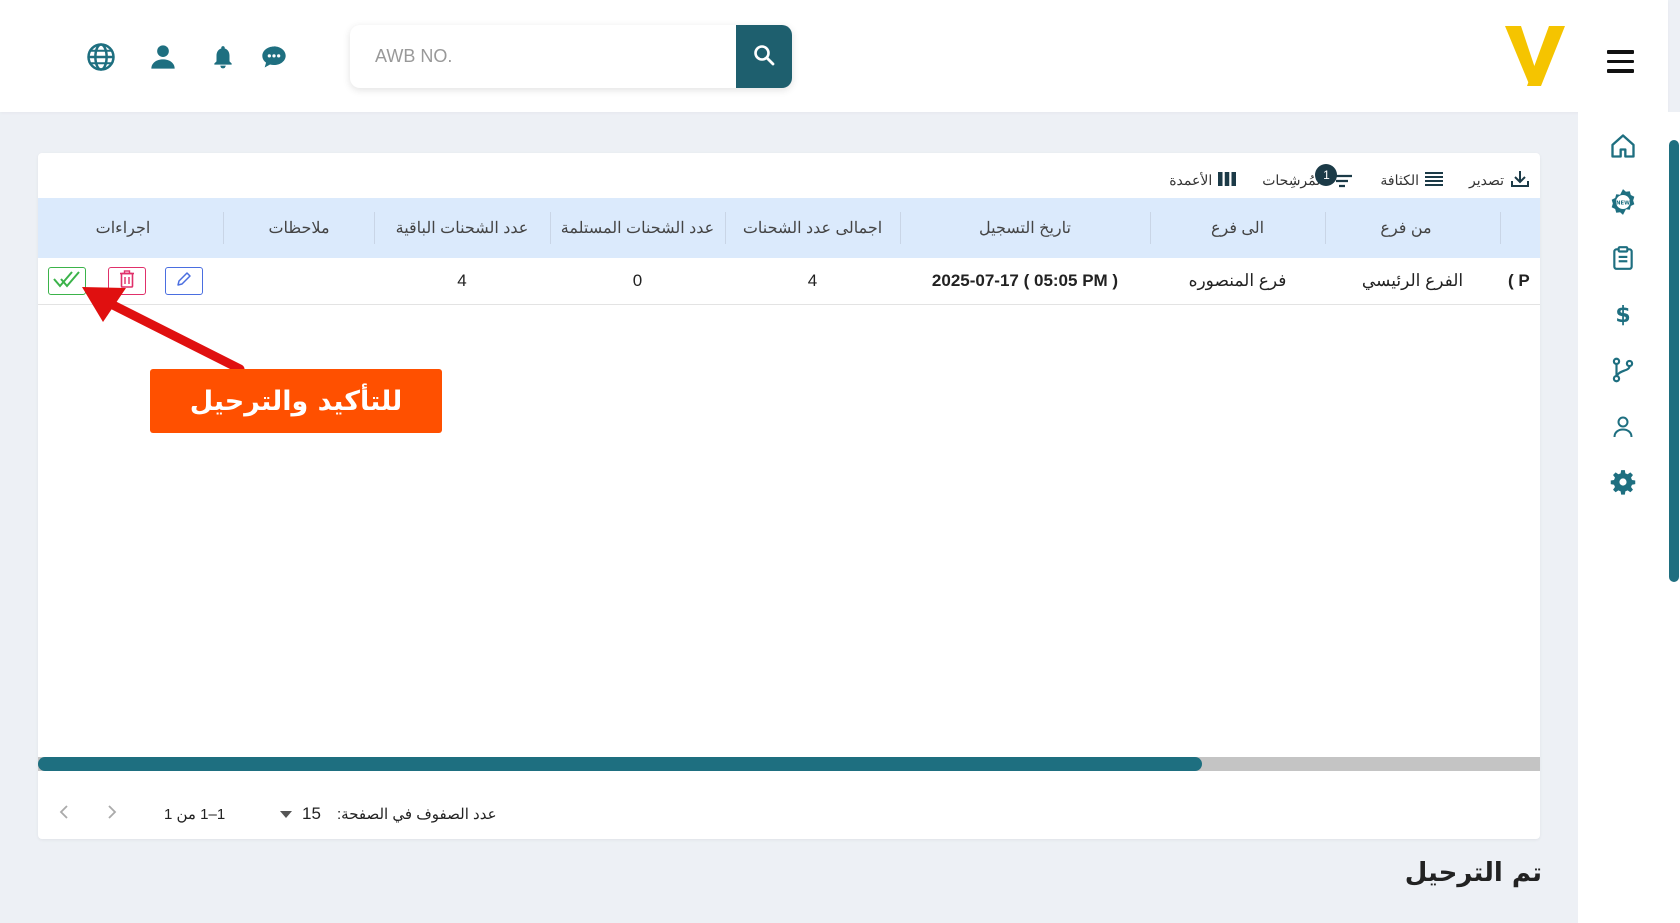 The width and height of the screenshot is (1680, 923). Describe the element at coordinates (163, 57) in the screenshot. I see `user-icon` at that location.